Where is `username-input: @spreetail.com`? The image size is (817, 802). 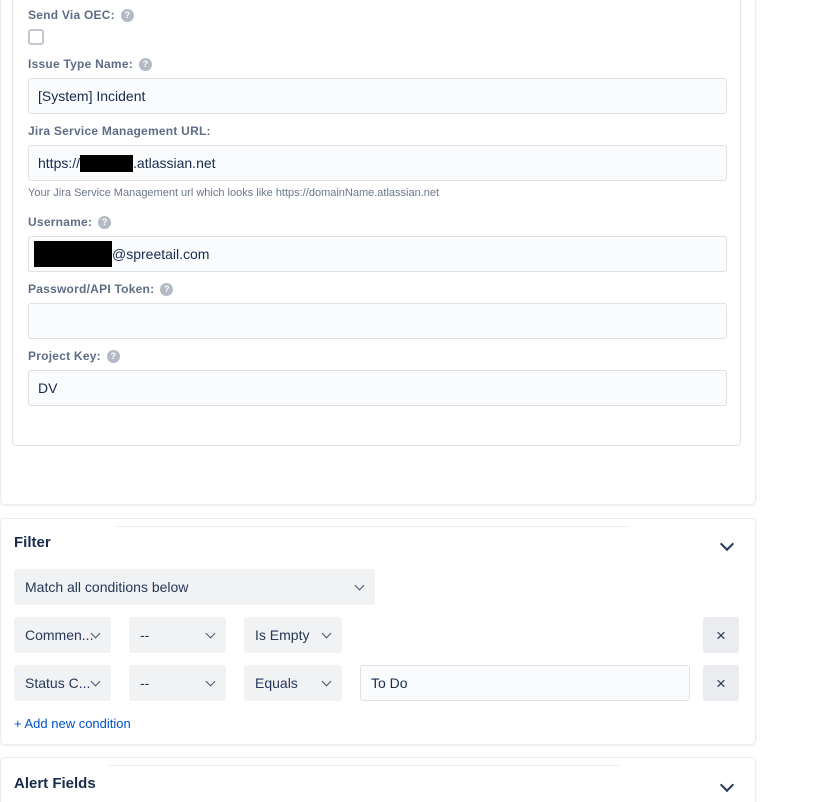 username-input: @spreetail.com is located at coordinates (377, 254).